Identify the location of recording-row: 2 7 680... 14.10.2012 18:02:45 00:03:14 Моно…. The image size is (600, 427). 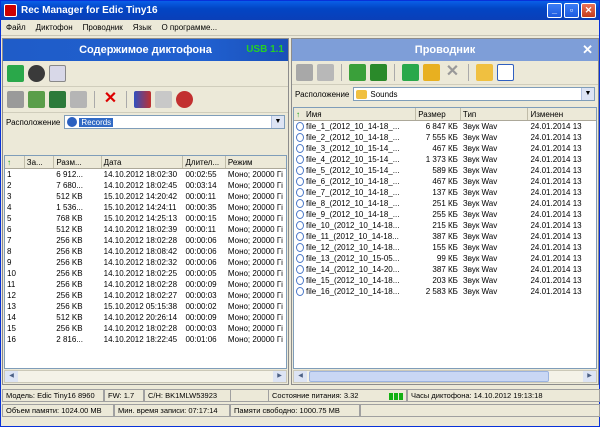
(145, 185).